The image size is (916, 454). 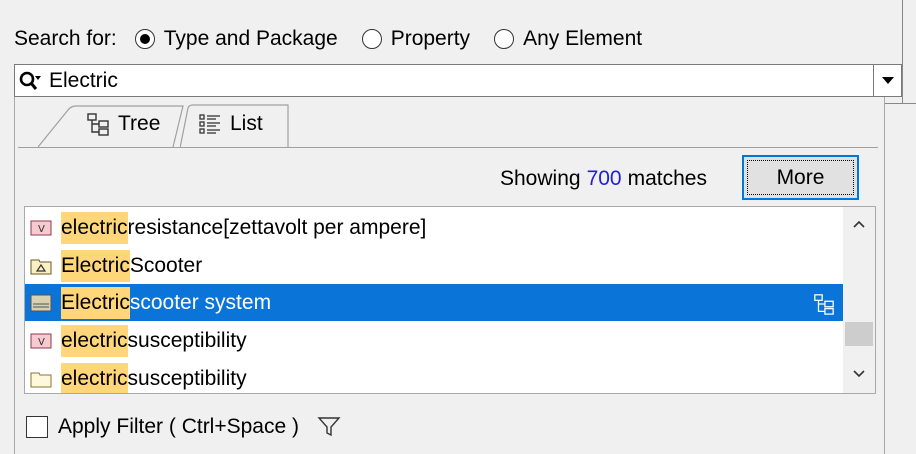 I want to click on radio-selected-icon, so click(x=144, y=39).